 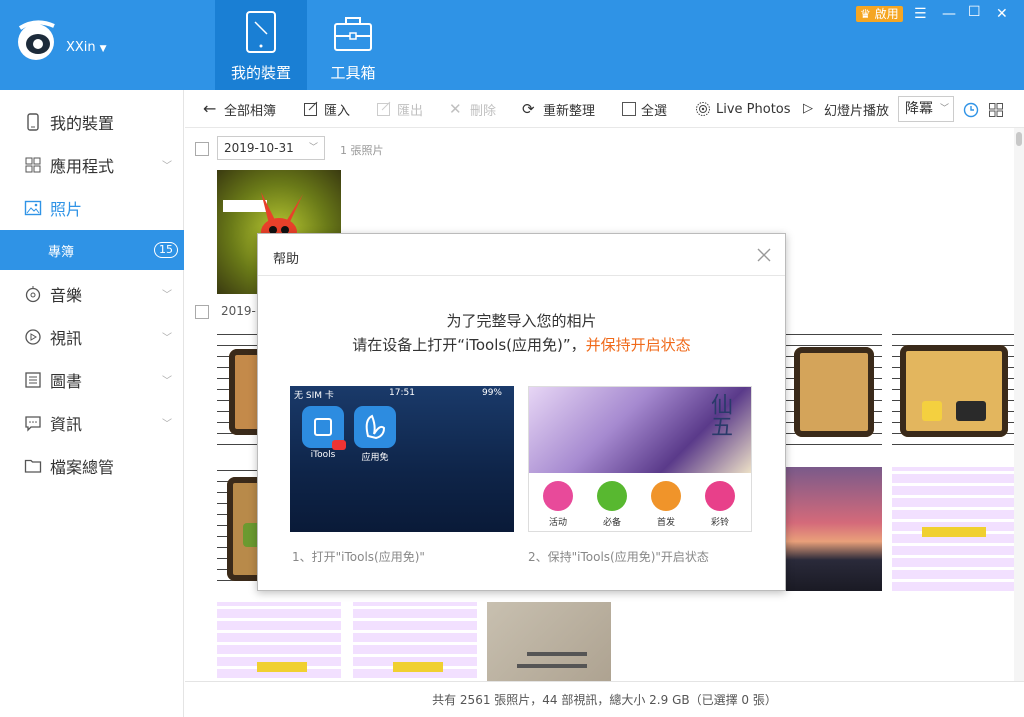 What do you see at coordinates (846, 109) in the screenshot?
I see `slideshow-button: ▷ 幻燈片播放` at bounding box center [846, 109].